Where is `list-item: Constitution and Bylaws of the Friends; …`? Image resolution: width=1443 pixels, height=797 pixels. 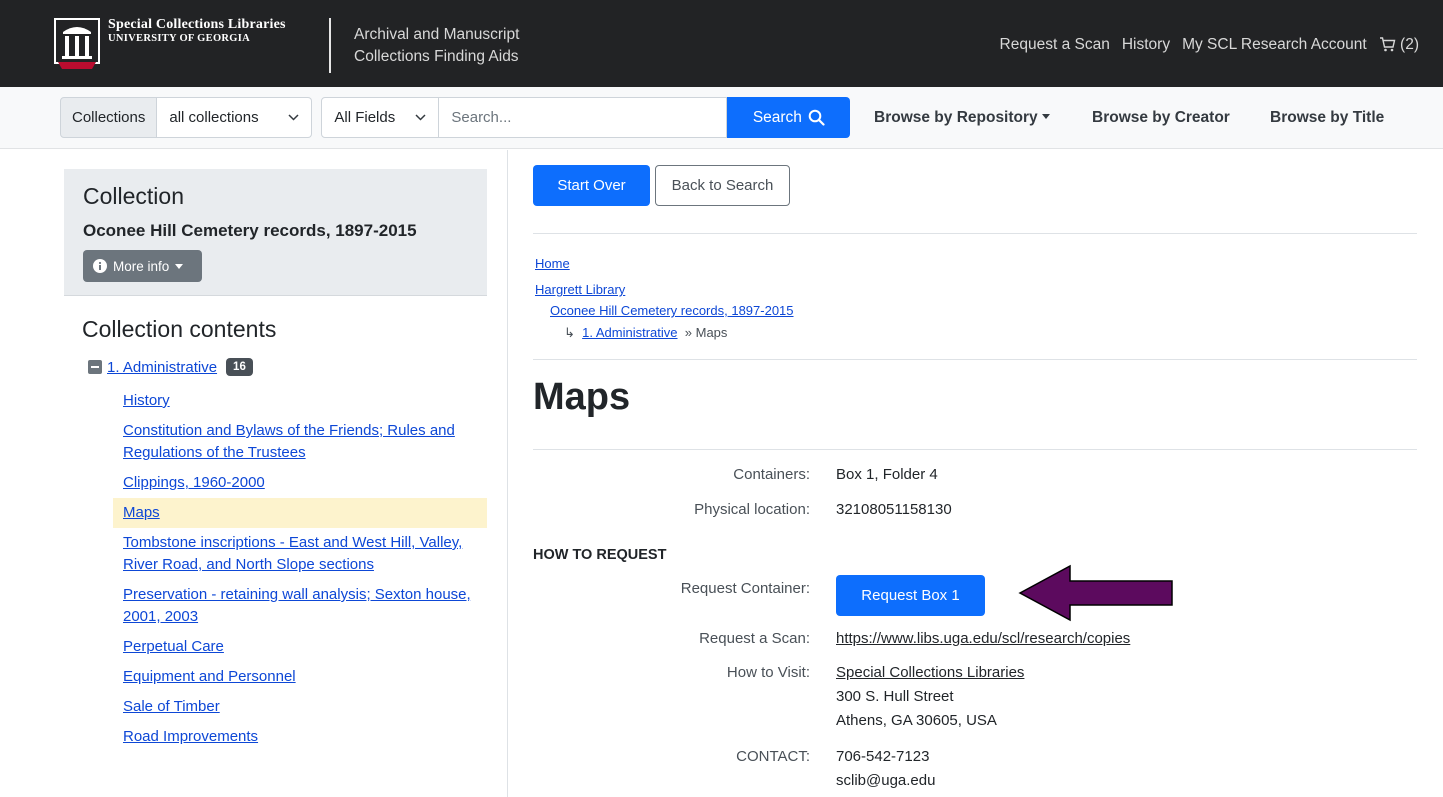
list-item: Constitution and Bylaws of the Friends; … is located at coordinates (300, 442).